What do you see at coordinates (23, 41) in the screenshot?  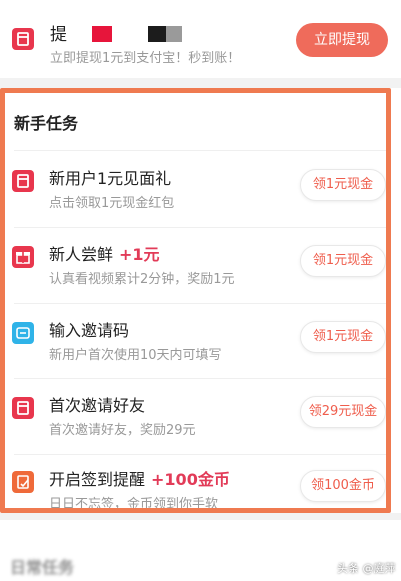 I see `red-envelope-icon` at bounding box center [23, 41].